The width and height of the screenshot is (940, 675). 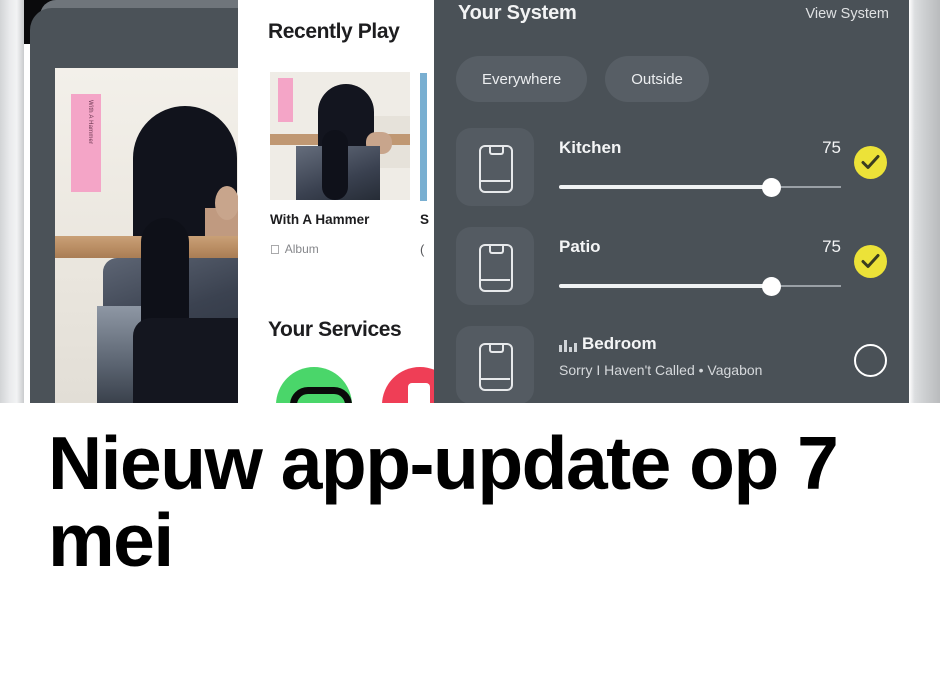 I want to click on phone-bezel-left, so click(x=12, y=201).